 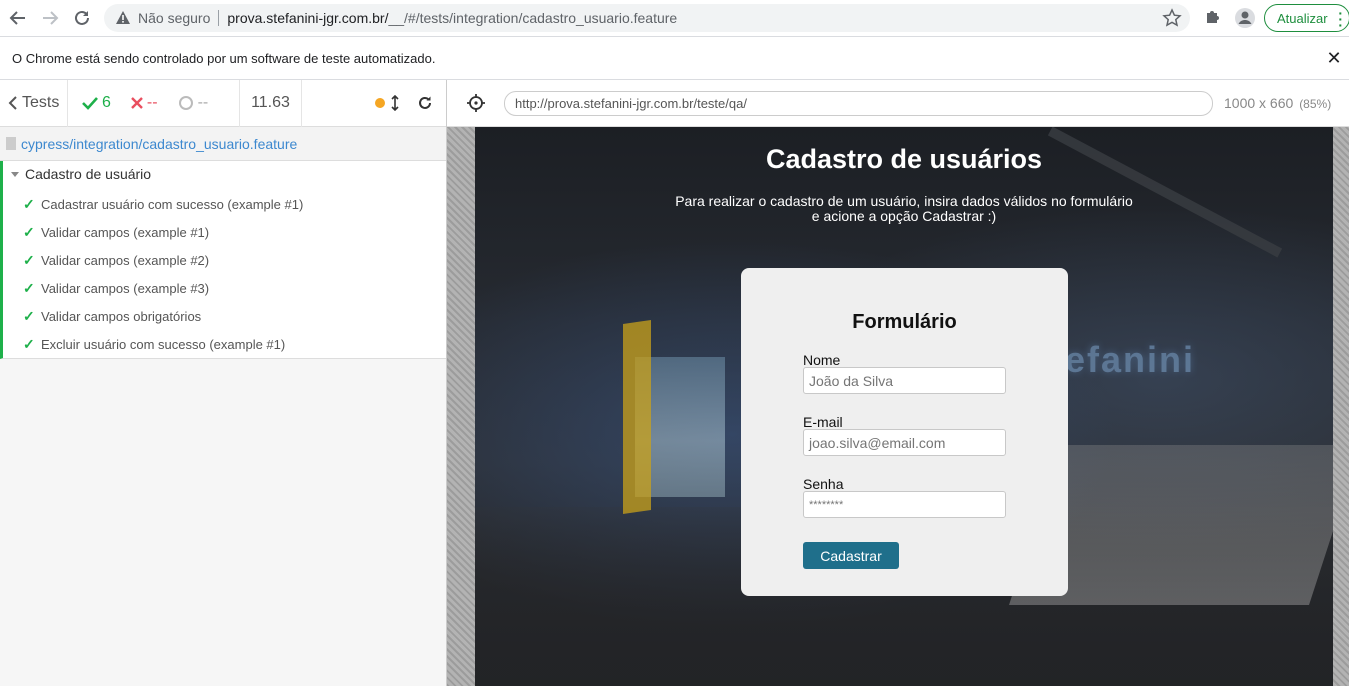 I want to click on test-item: ✓ Validar campos obrigatórios, so click(x=112, y=316).